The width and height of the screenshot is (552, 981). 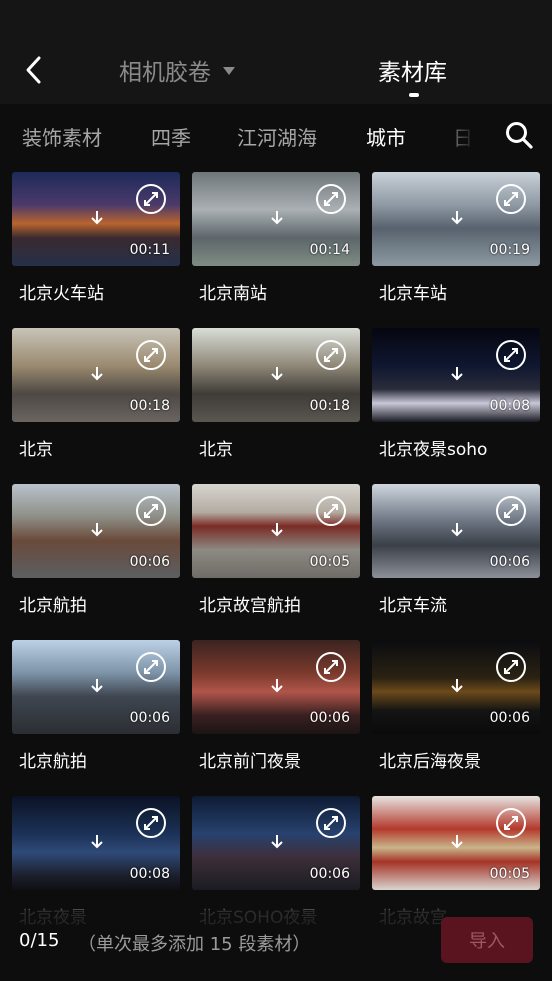 I want to click on clip-thumbnail: 00:14, so click(x=276, y=219).